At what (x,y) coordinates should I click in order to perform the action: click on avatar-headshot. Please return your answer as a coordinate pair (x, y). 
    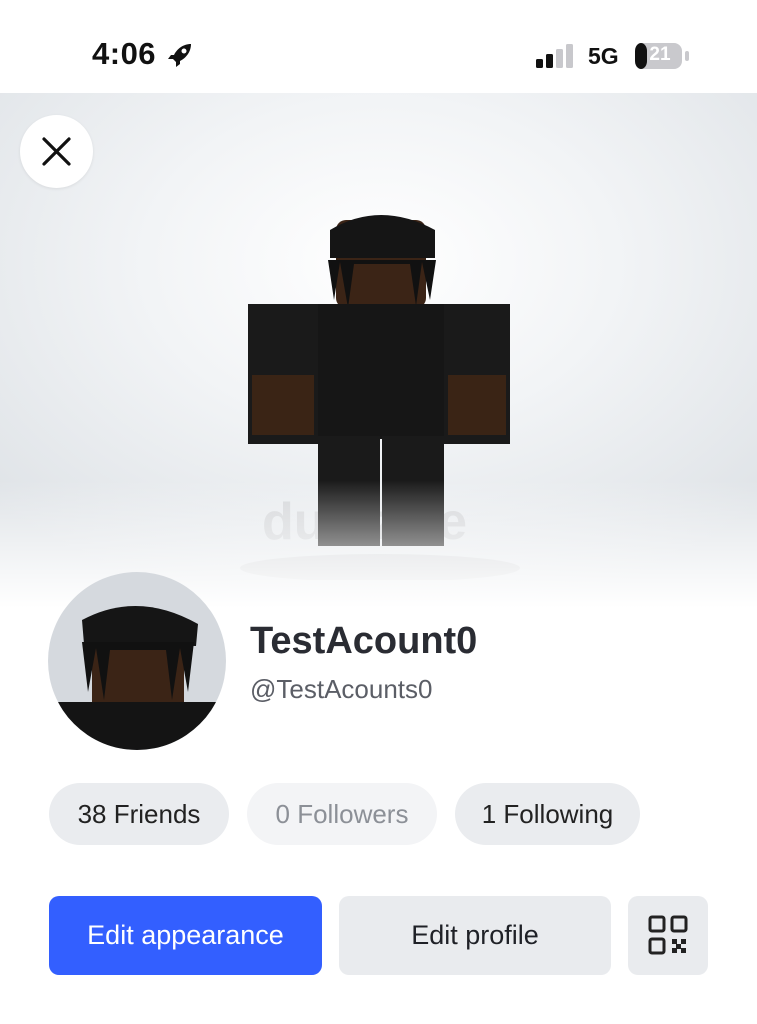
    Looking at the image, I should click on (137, 661).